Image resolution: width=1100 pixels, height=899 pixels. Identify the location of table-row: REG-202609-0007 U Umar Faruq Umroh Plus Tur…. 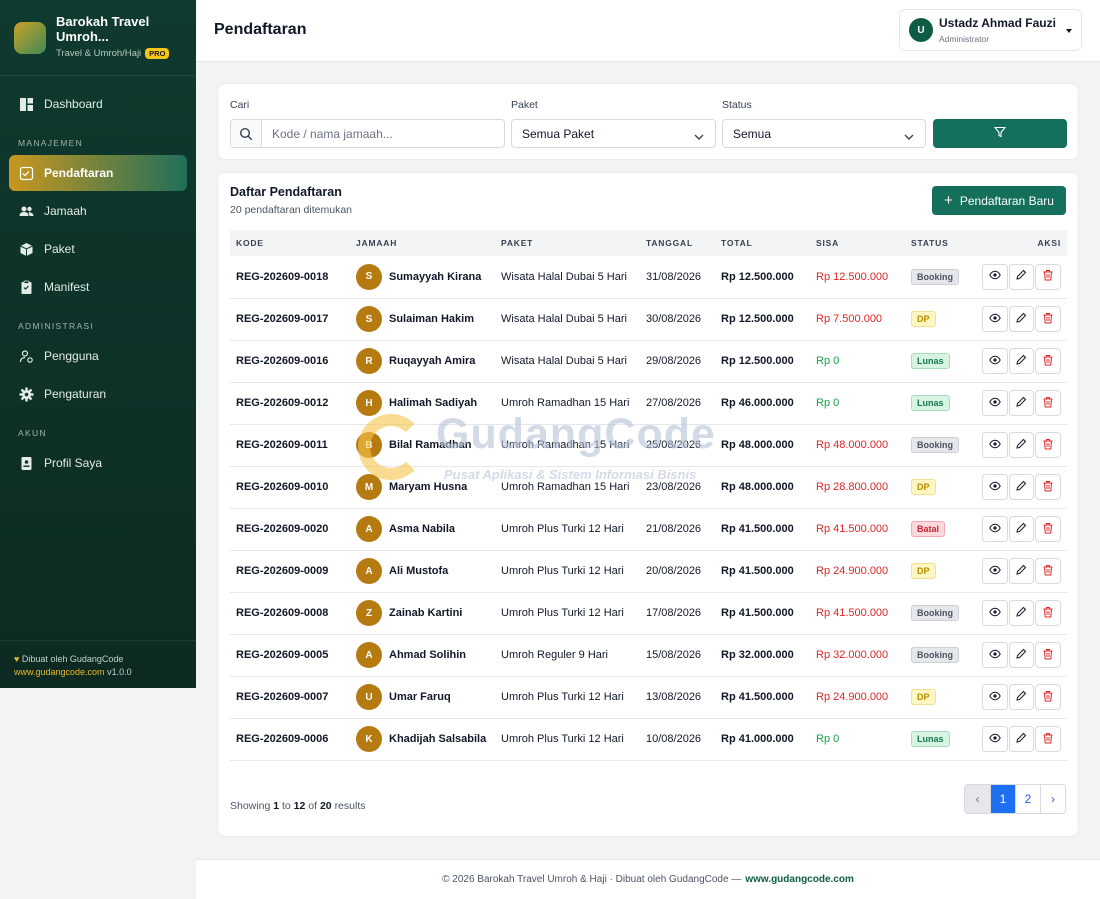
(648, 697).